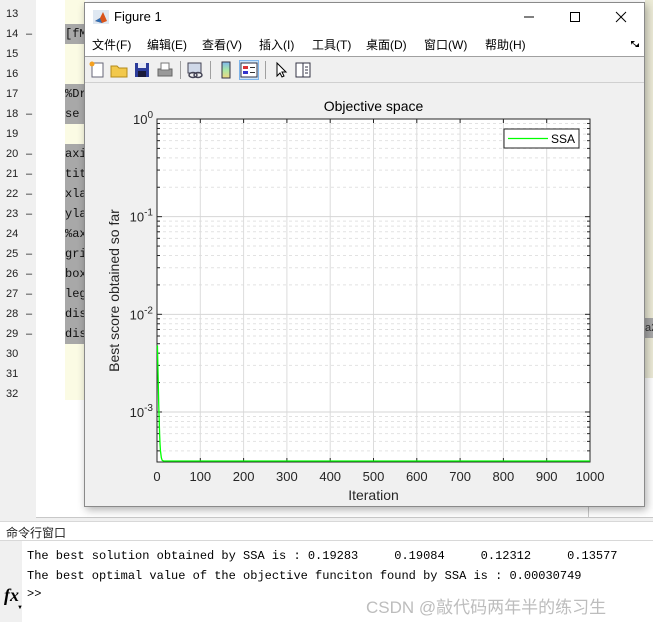  I want to click on menu-file: 文件(F), so click(111, 44).